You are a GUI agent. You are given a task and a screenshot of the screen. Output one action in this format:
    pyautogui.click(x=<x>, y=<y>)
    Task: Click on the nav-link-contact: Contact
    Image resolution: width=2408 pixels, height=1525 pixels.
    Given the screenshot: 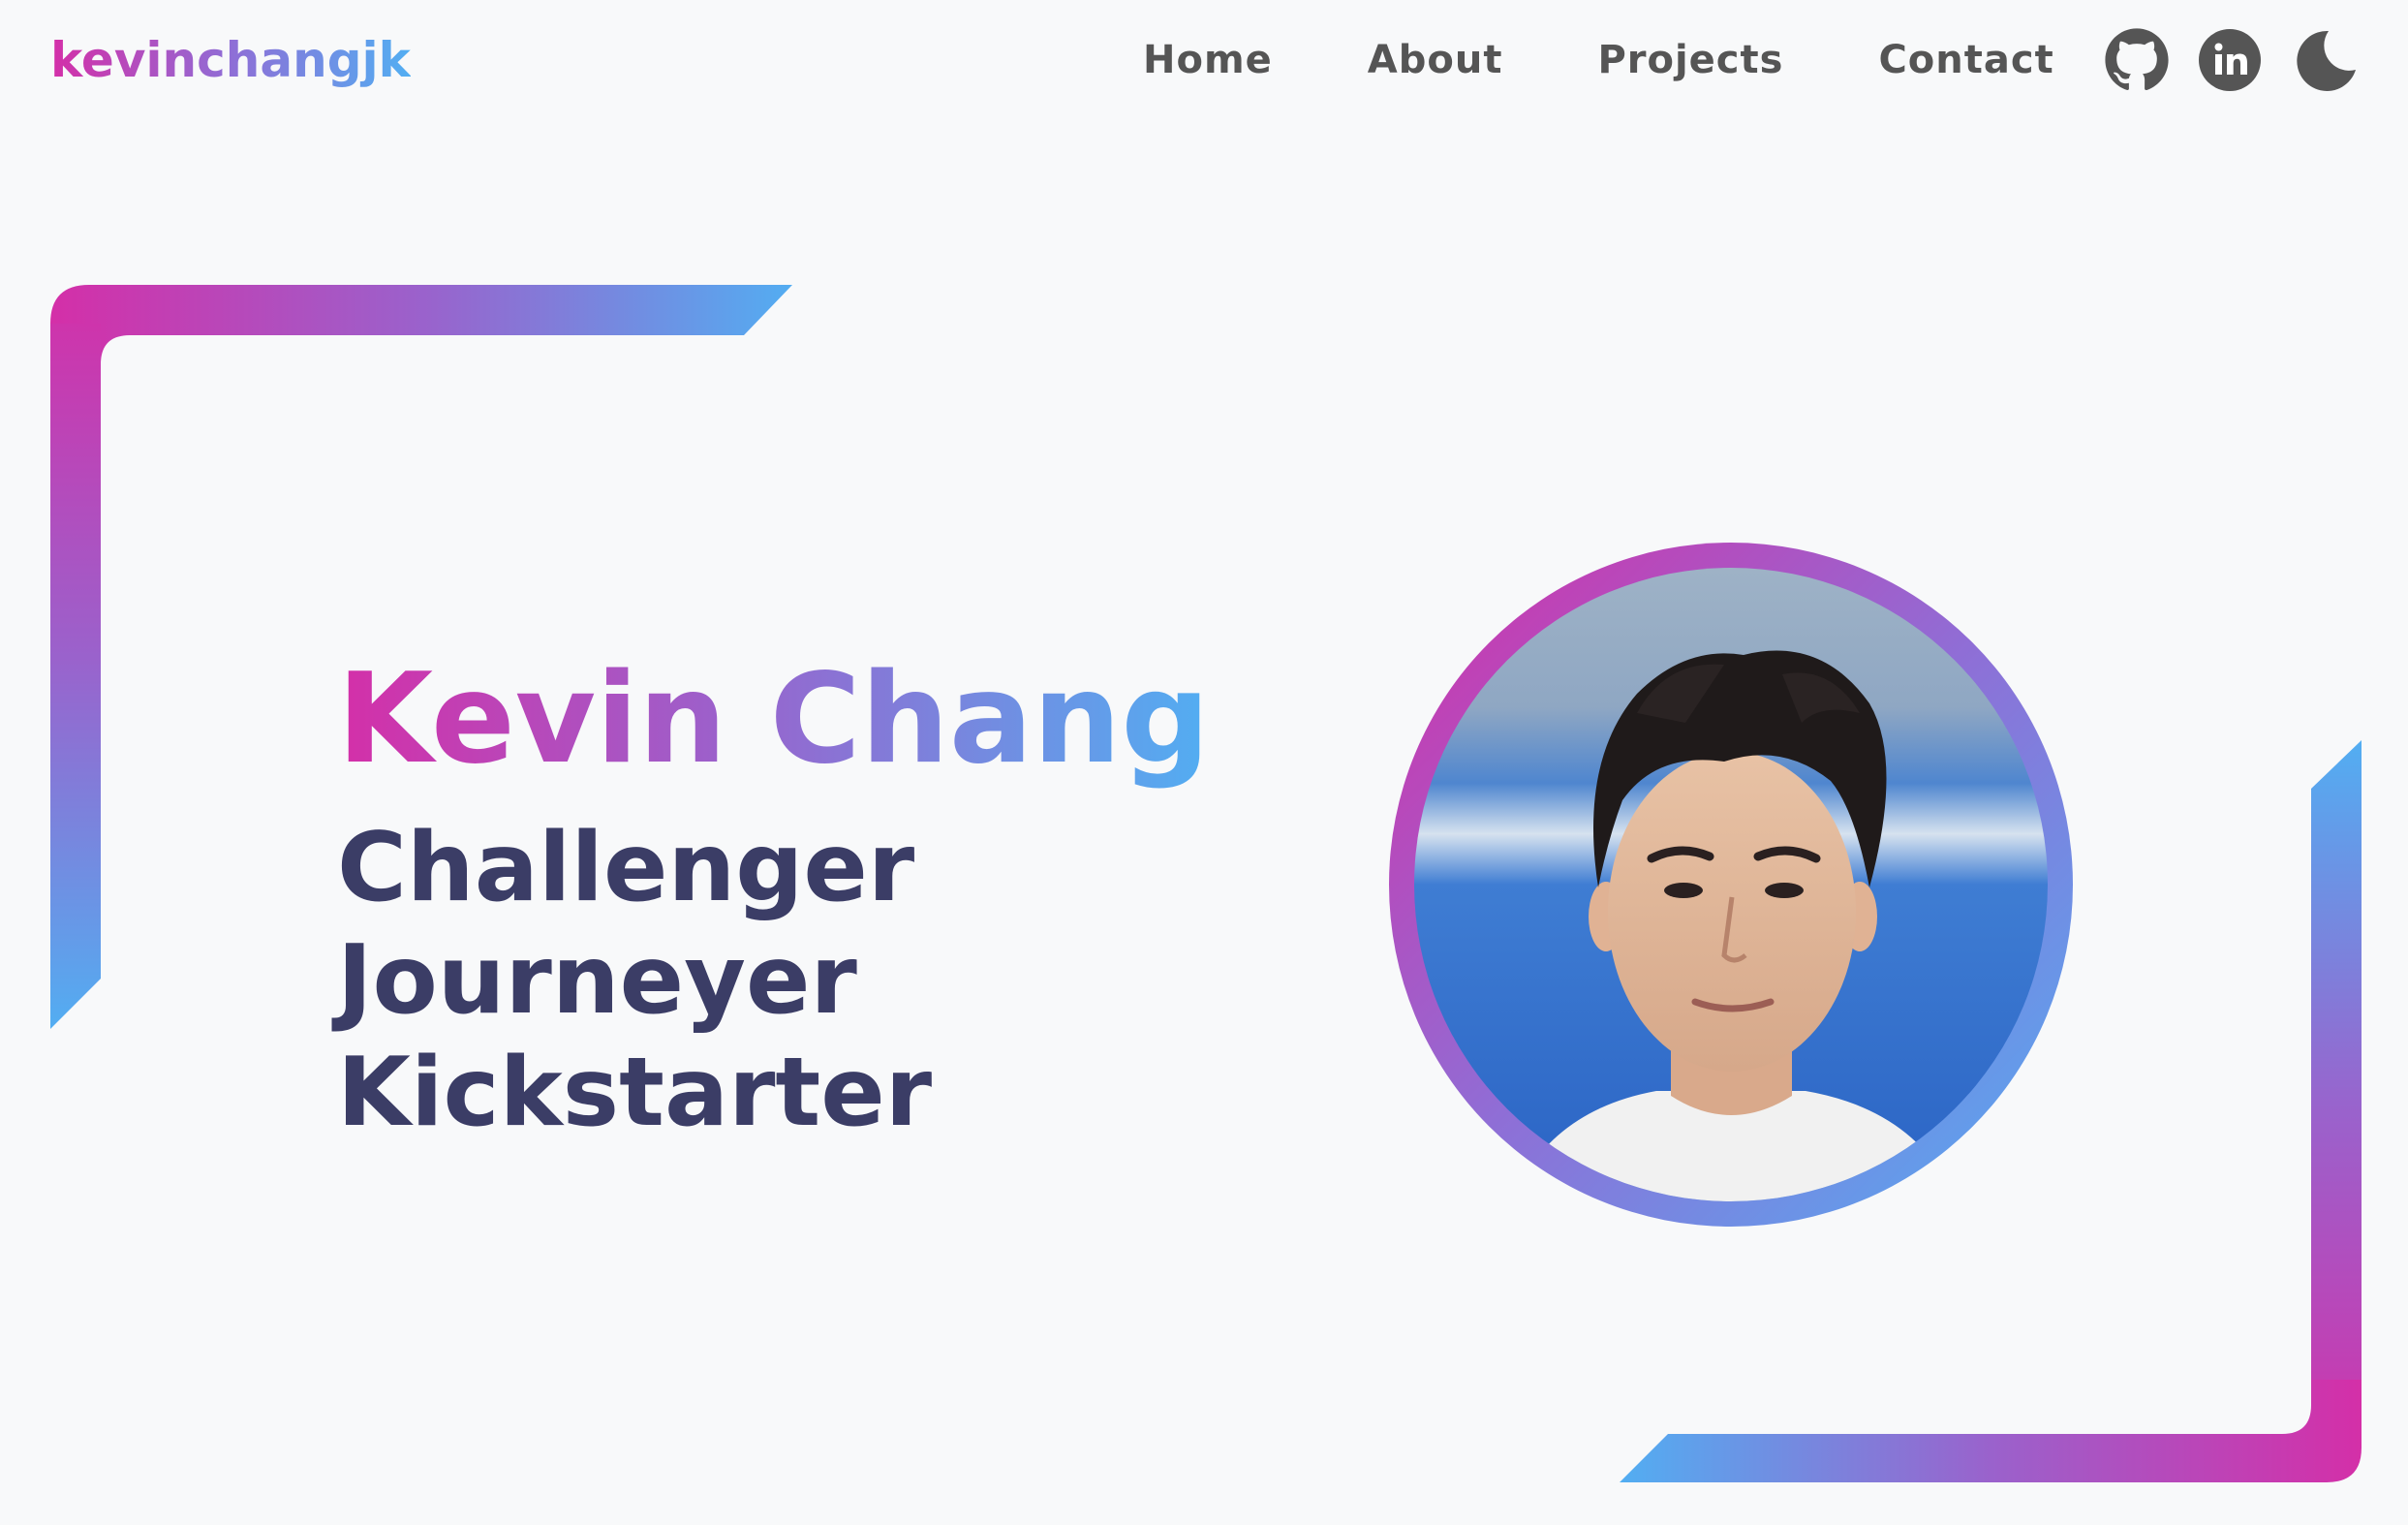 What is the action you would take?
    pyautogui.click(x=1965, y=60)
    